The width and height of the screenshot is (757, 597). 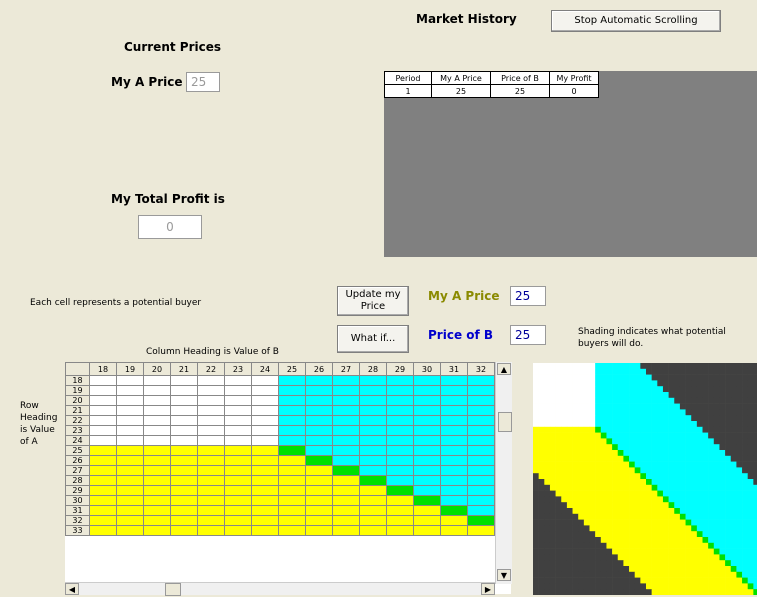 What do you see at coordinates (505, 422) in the screenshot?
I see `scroll-thumb` at bounding box center [505, 422].